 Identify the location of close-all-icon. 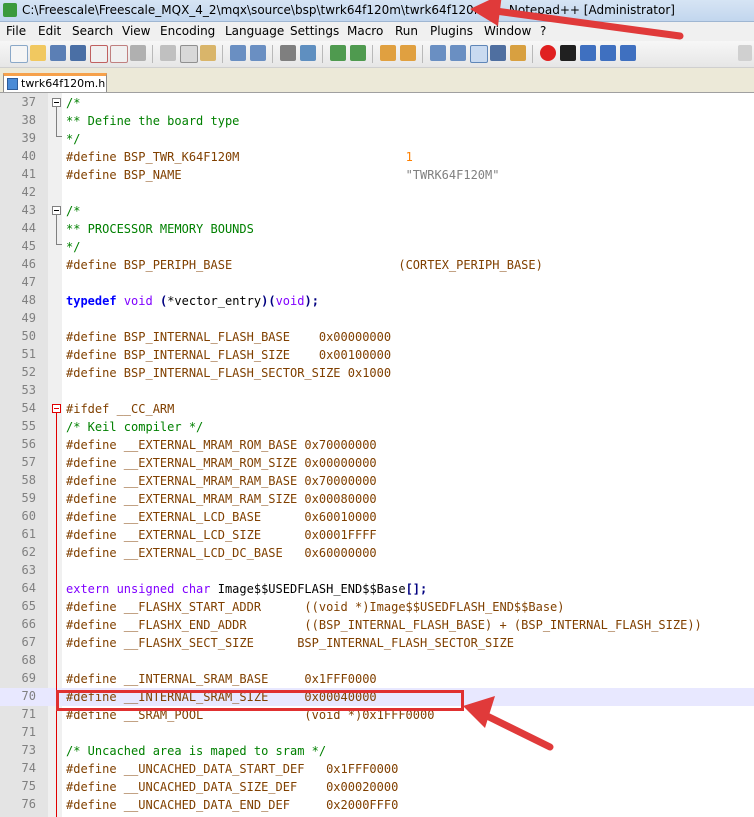
(119, 54).